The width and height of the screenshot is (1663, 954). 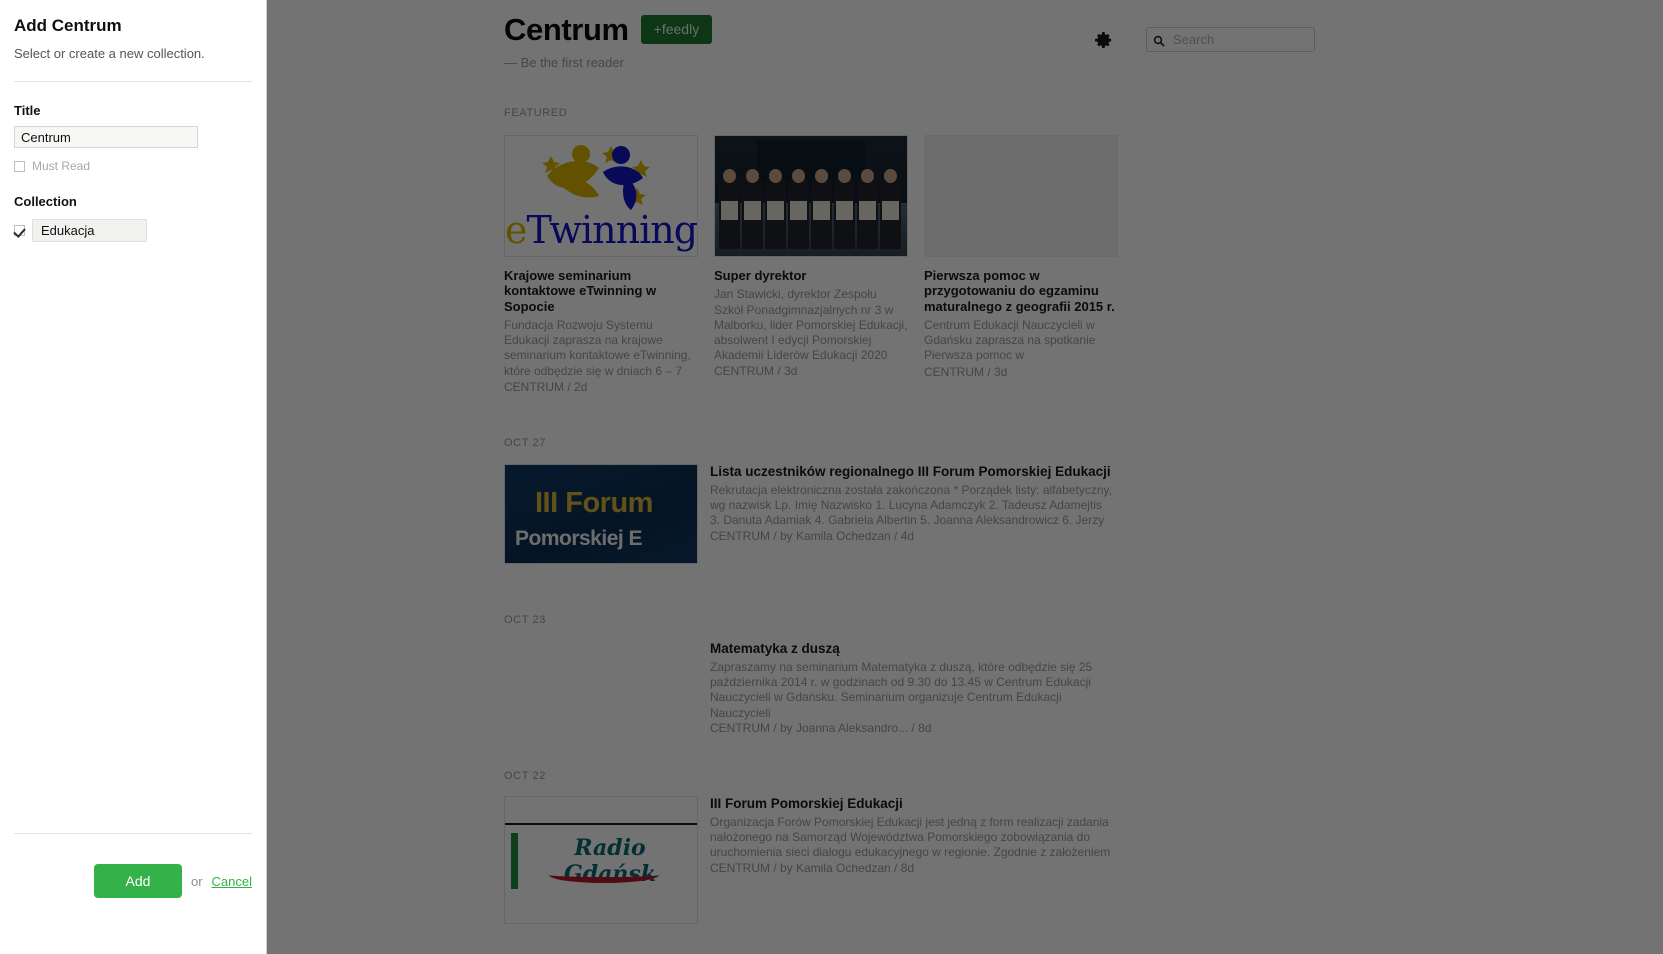 I want to click on add-button: Add, so click(x=137, y=881).